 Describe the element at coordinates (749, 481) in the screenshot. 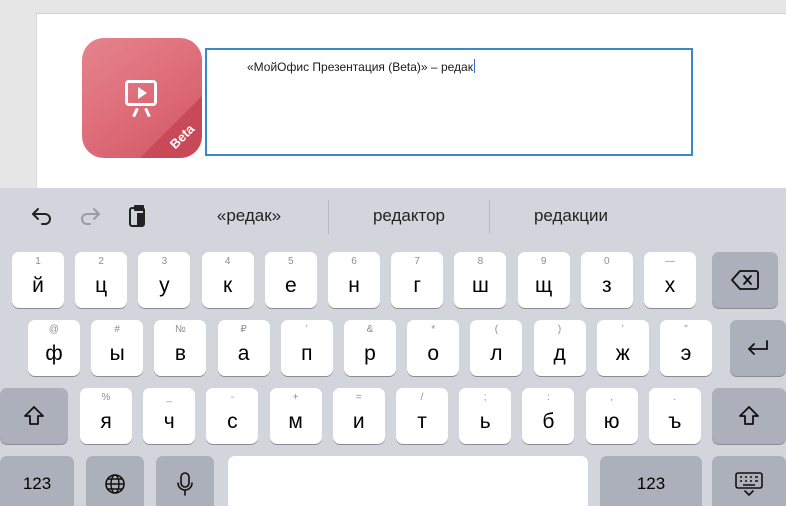

I see `keyboard-dismiss-key` at that location.